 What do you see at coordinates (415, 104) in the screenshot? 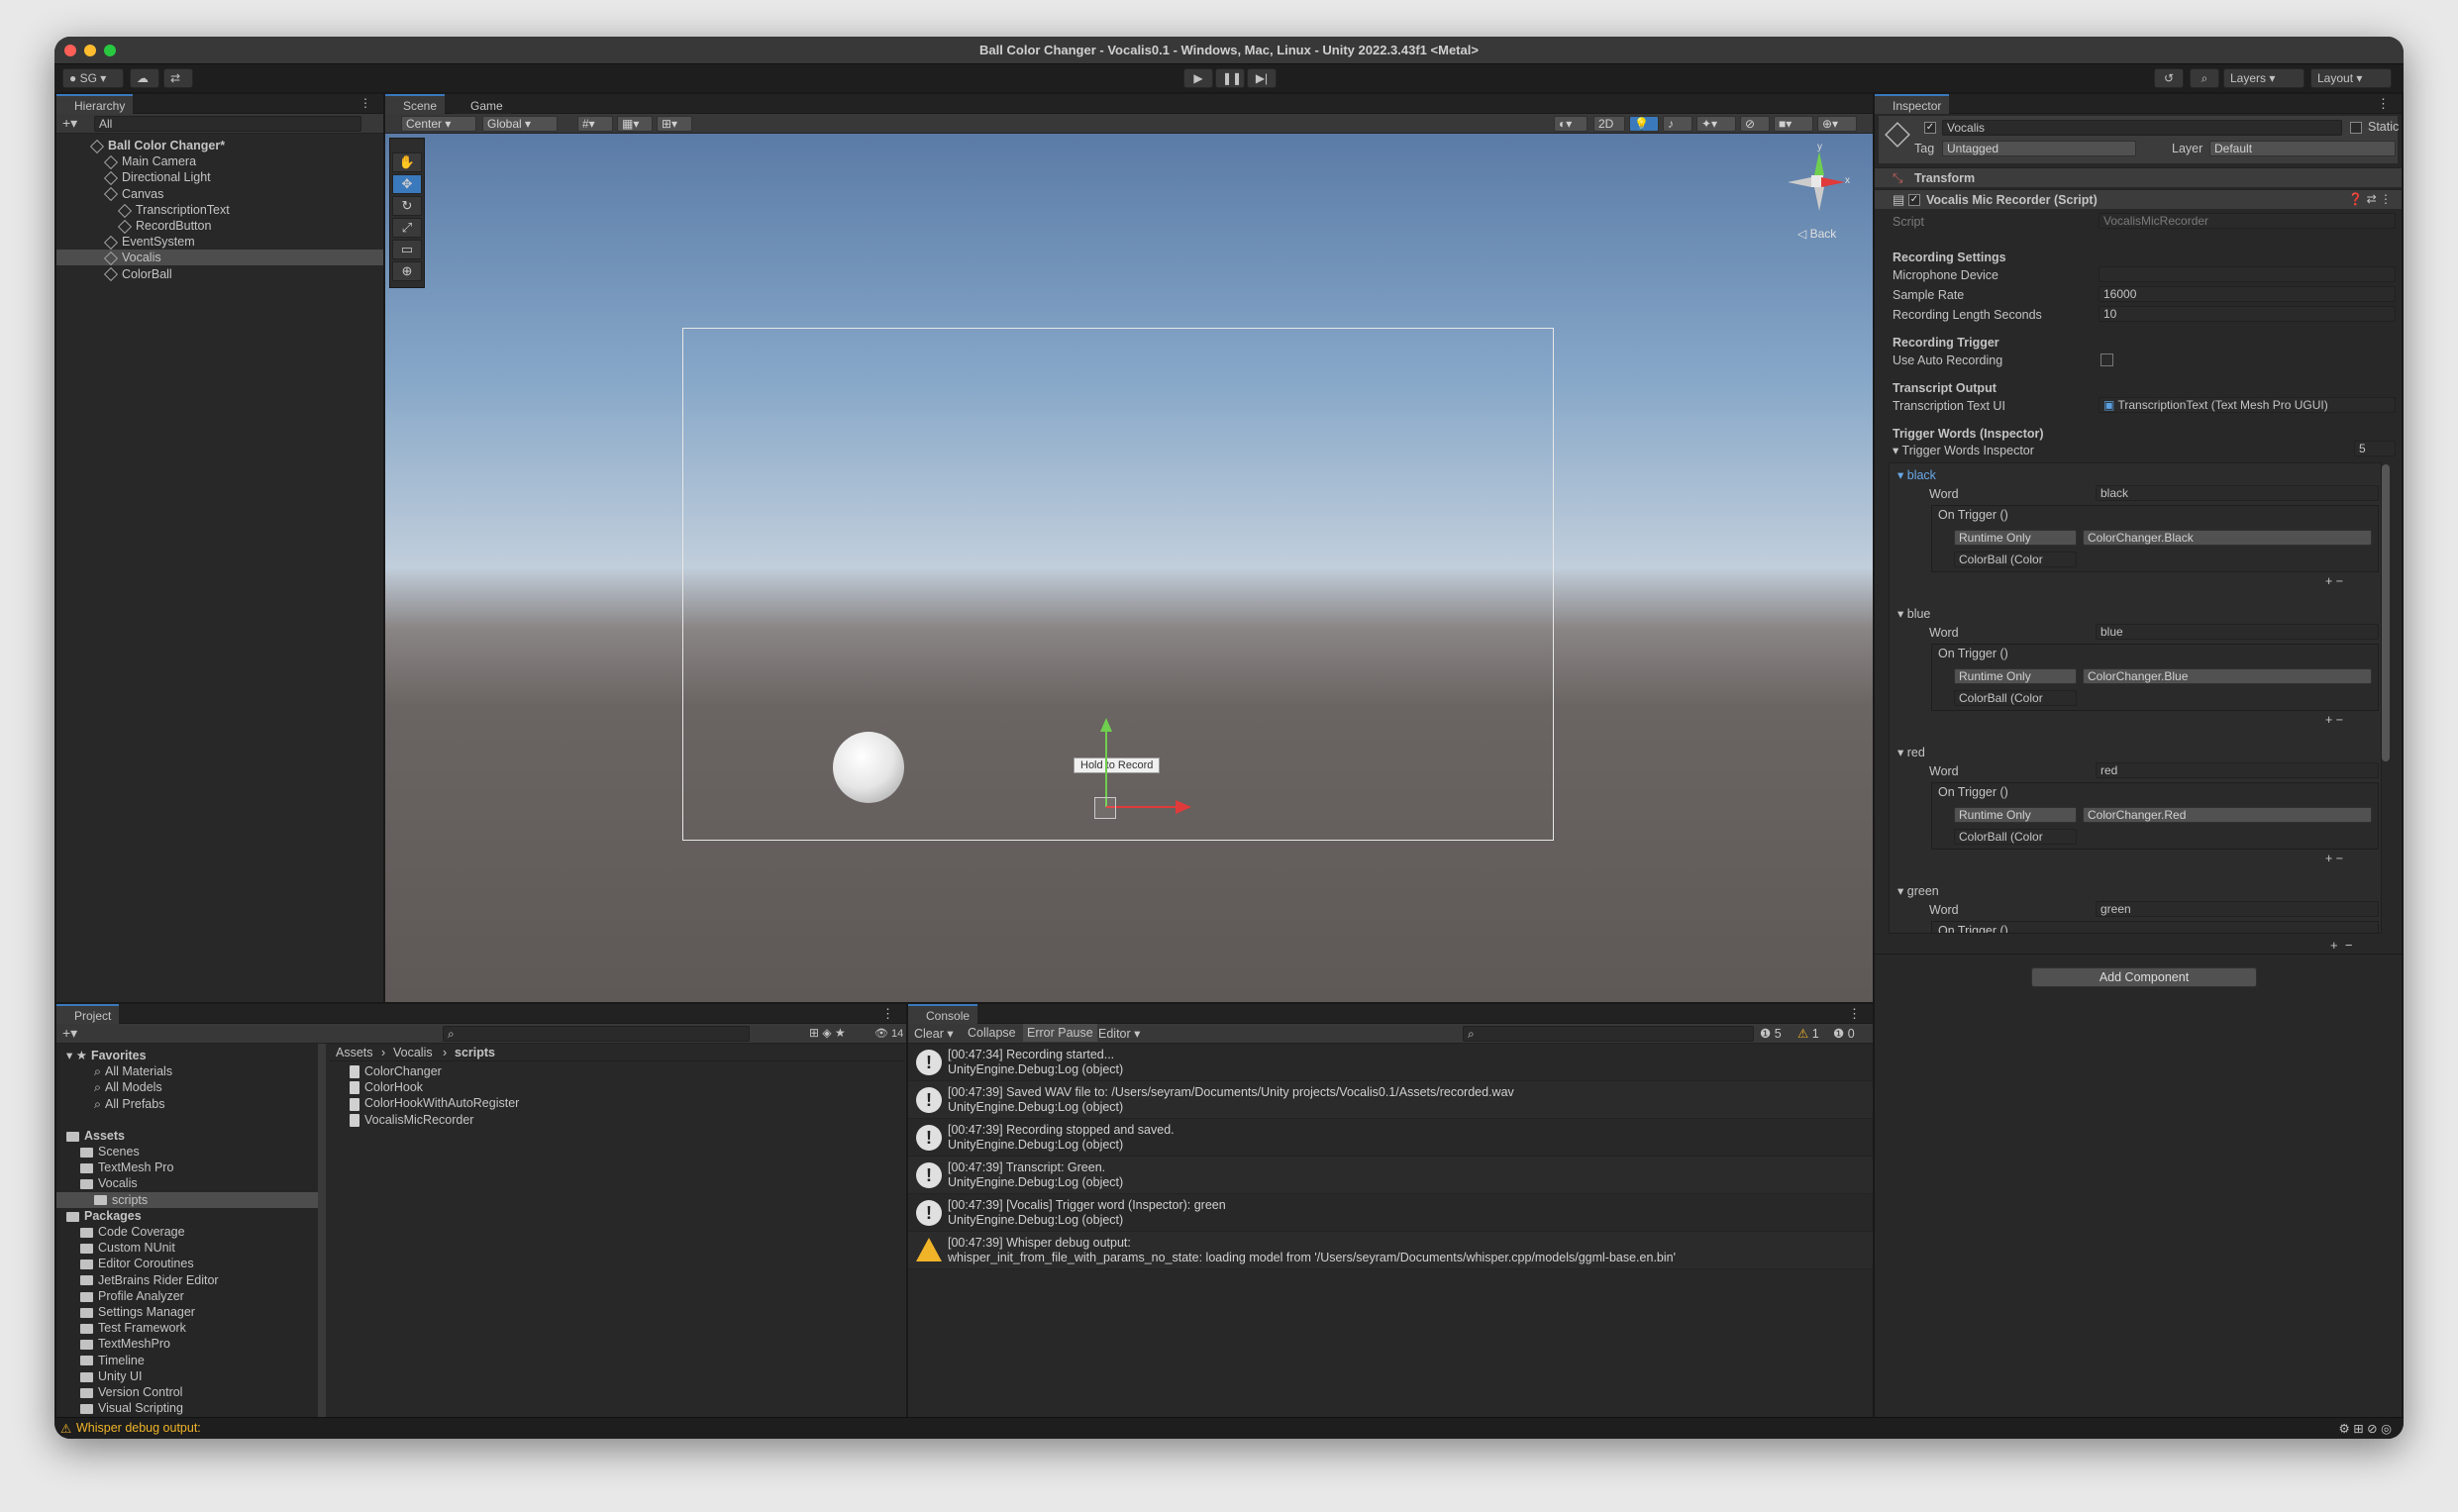
I see `tab-scene: Scene` at bounding box center [415, 104].